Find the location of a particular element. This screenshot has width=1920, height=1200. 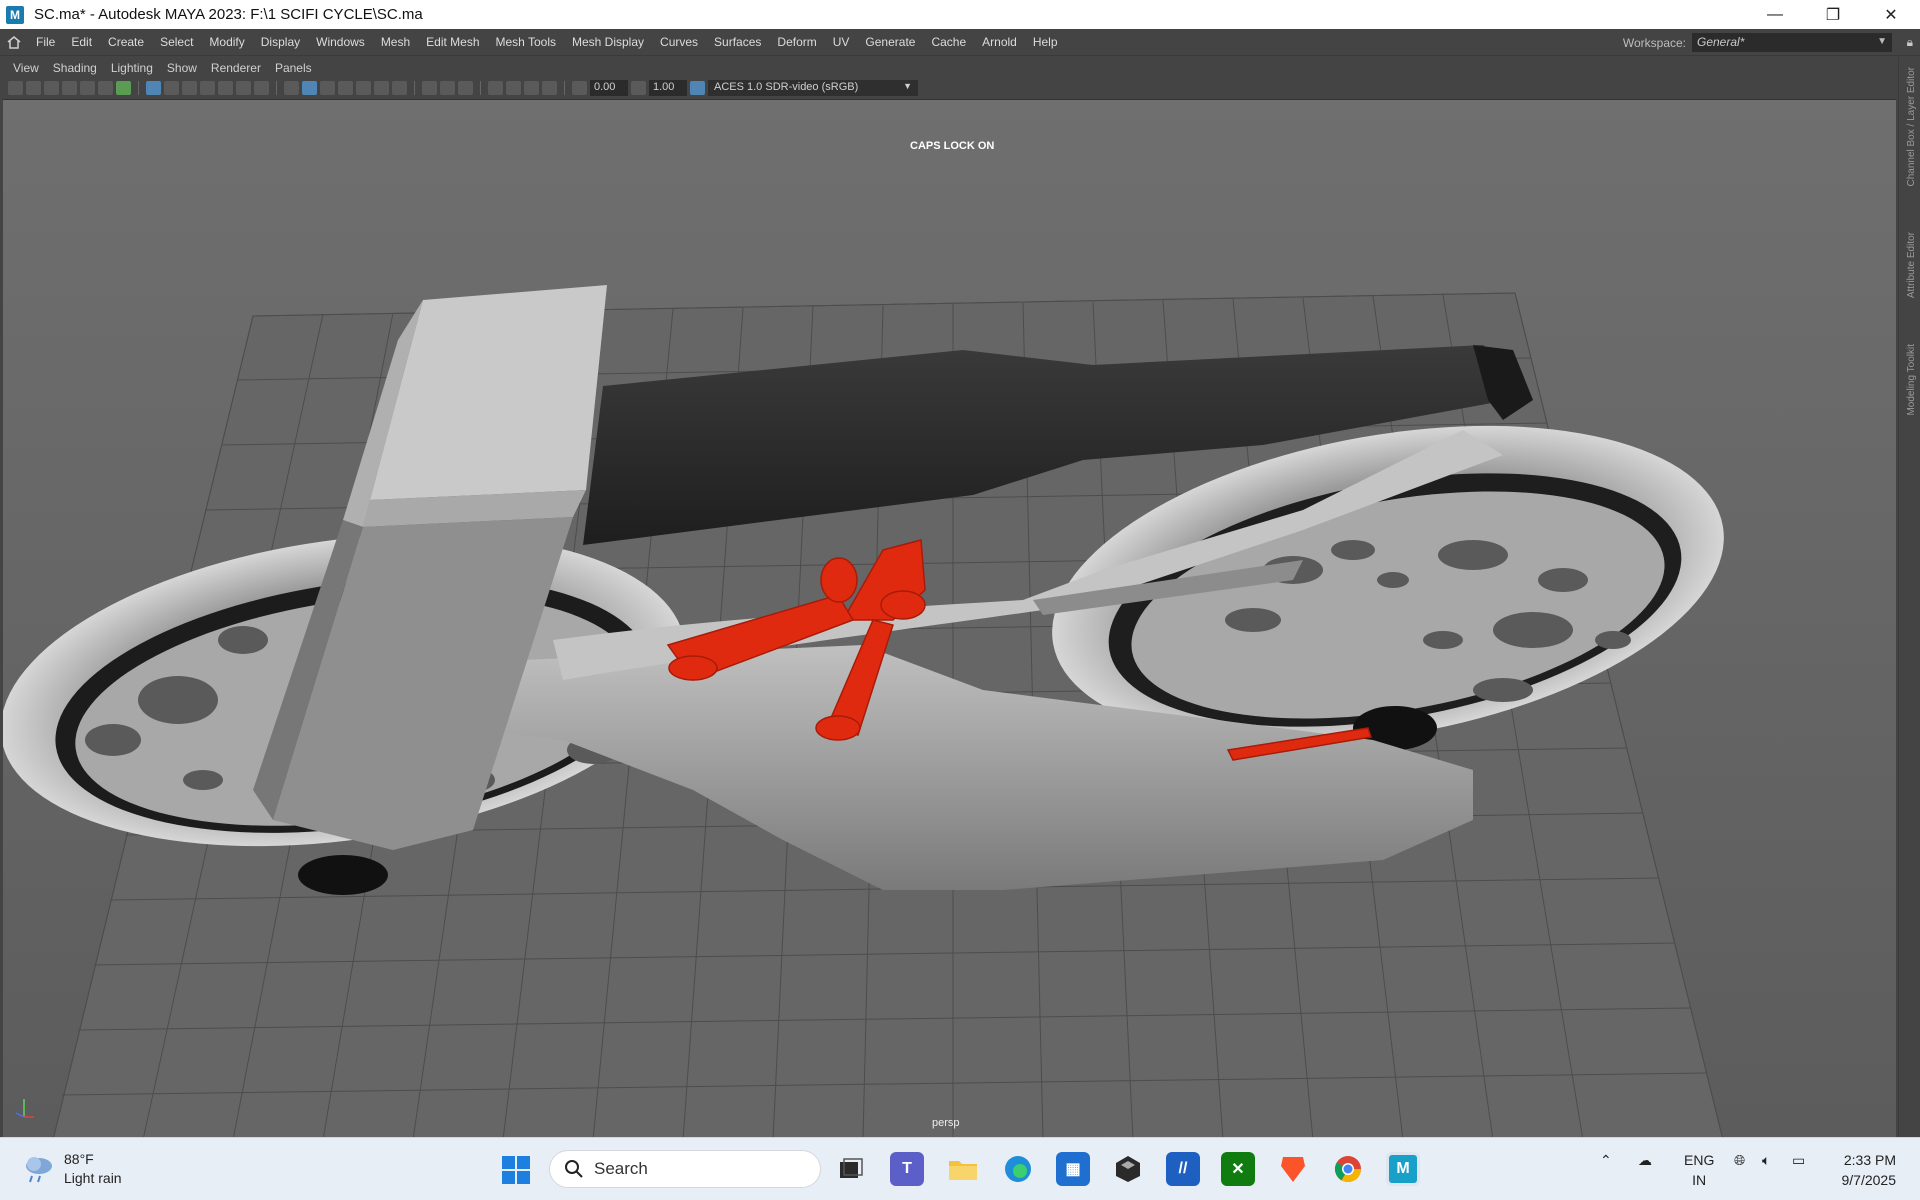

close-button: ✕ is located at coordinates (1891, 14).